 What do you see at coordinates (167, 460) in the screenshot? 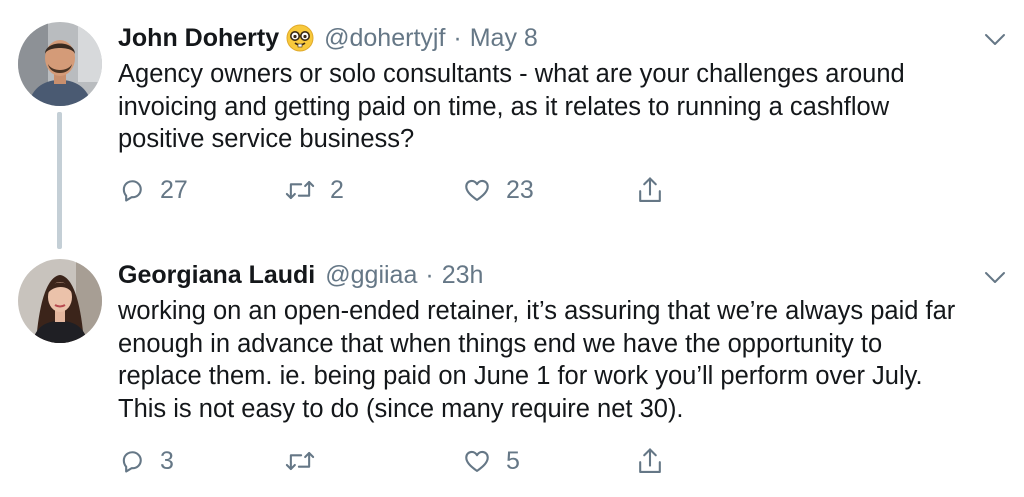
I see `reply-count: 3` at bounding box center [167, 460].